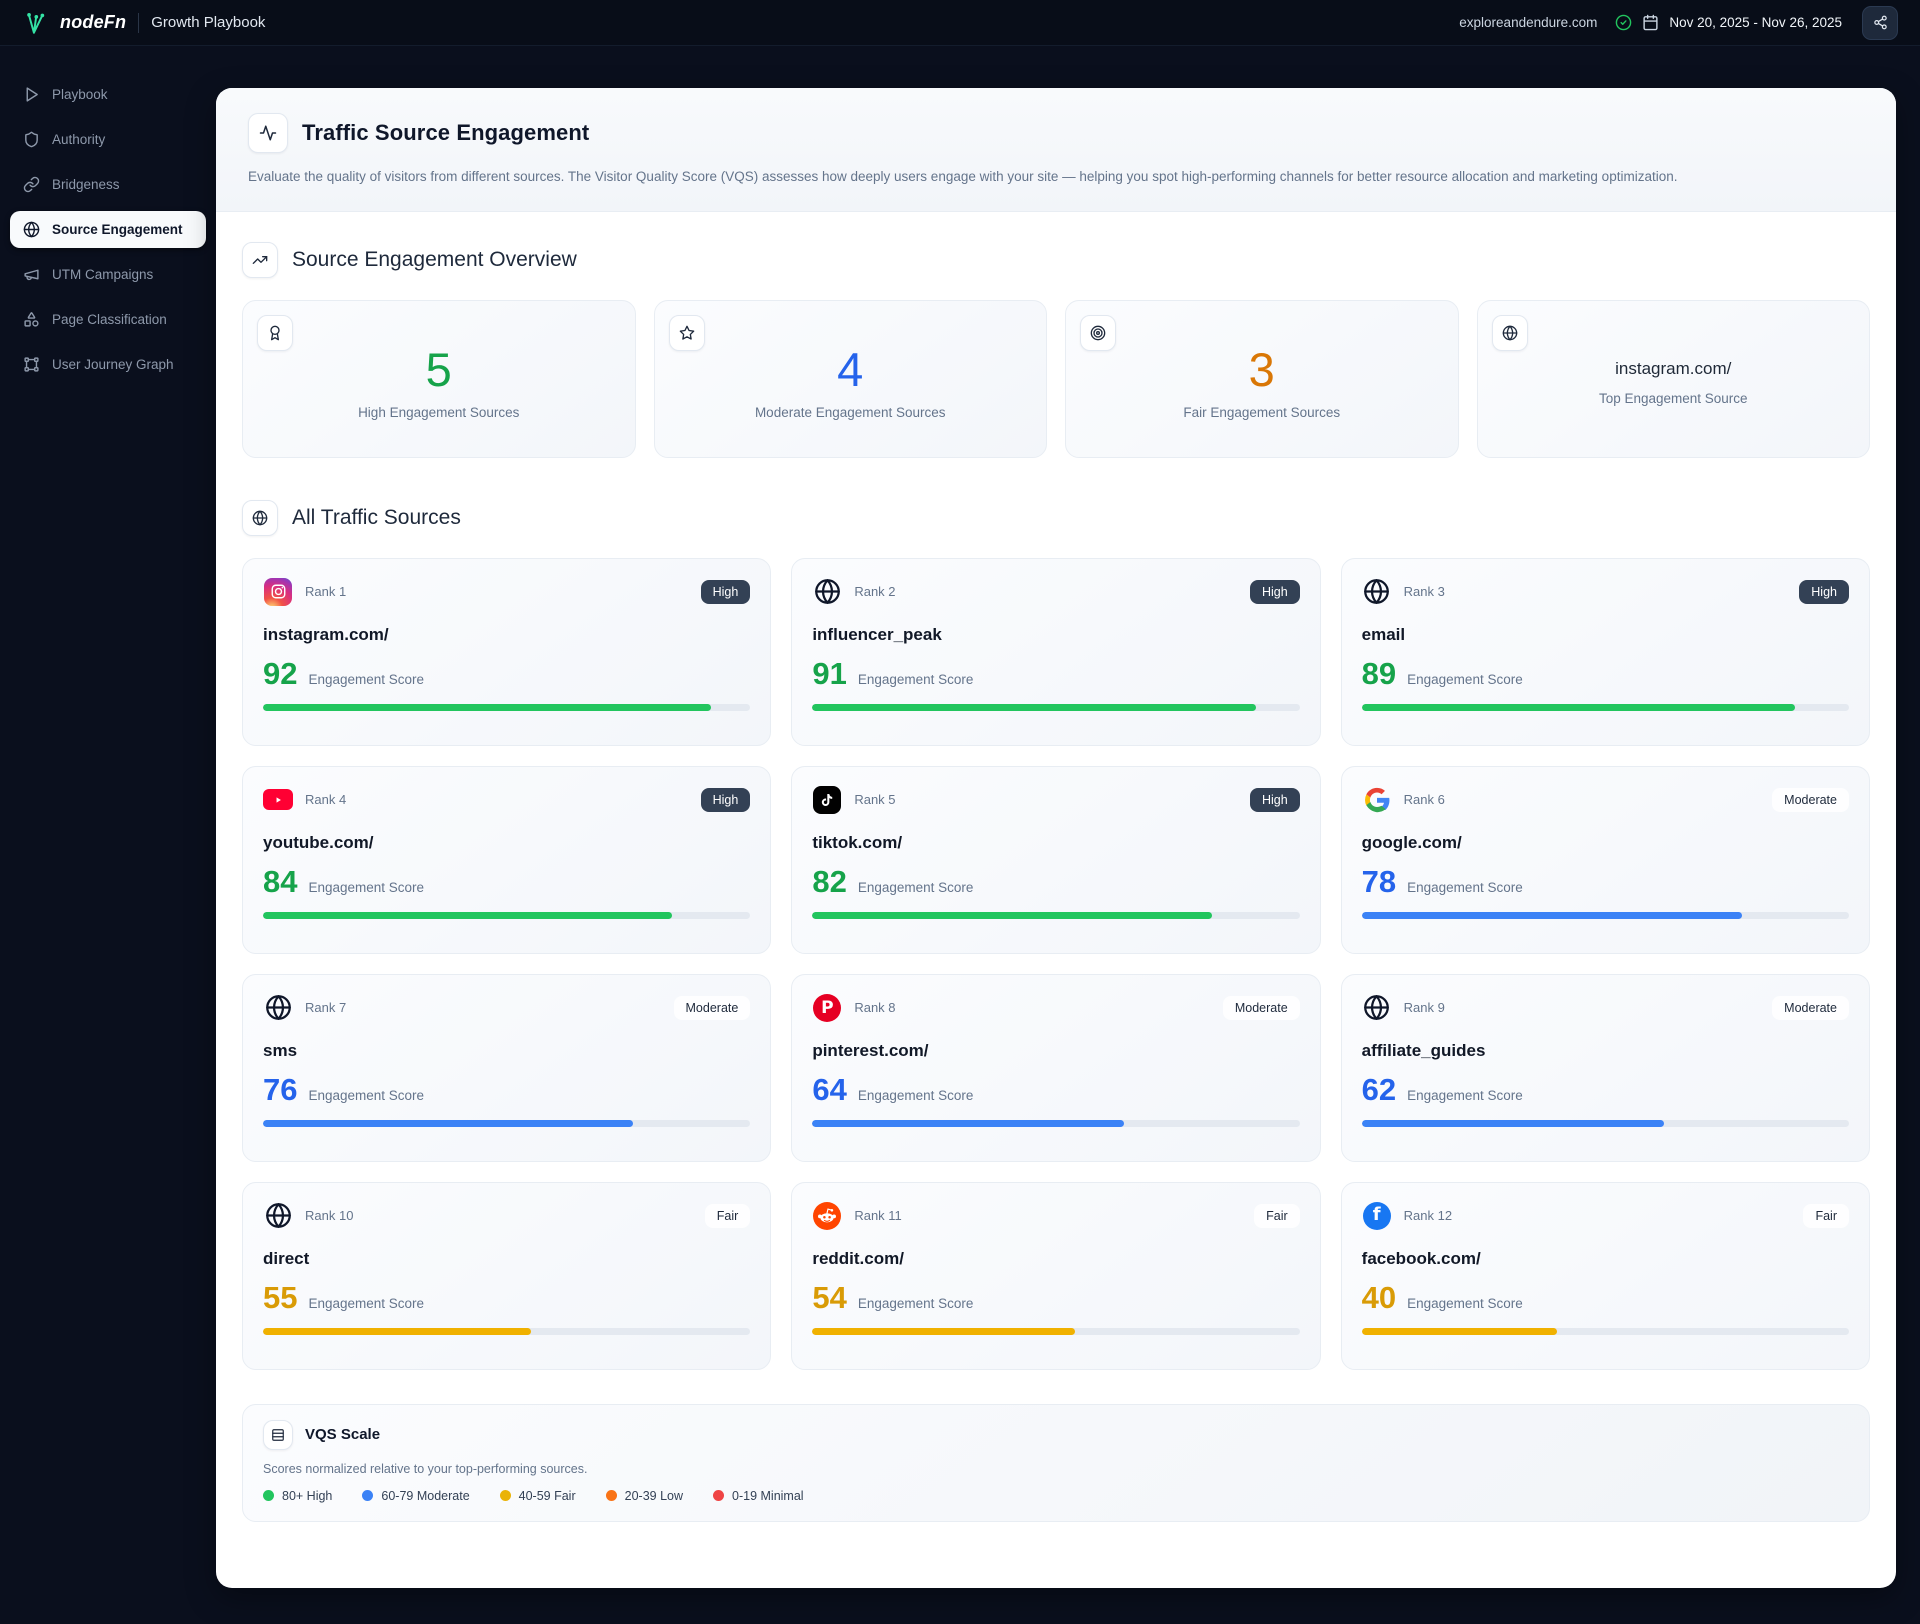  Describe the element at coordinates (268, 133) in the screenshot. I see `activity-icon` at that location.